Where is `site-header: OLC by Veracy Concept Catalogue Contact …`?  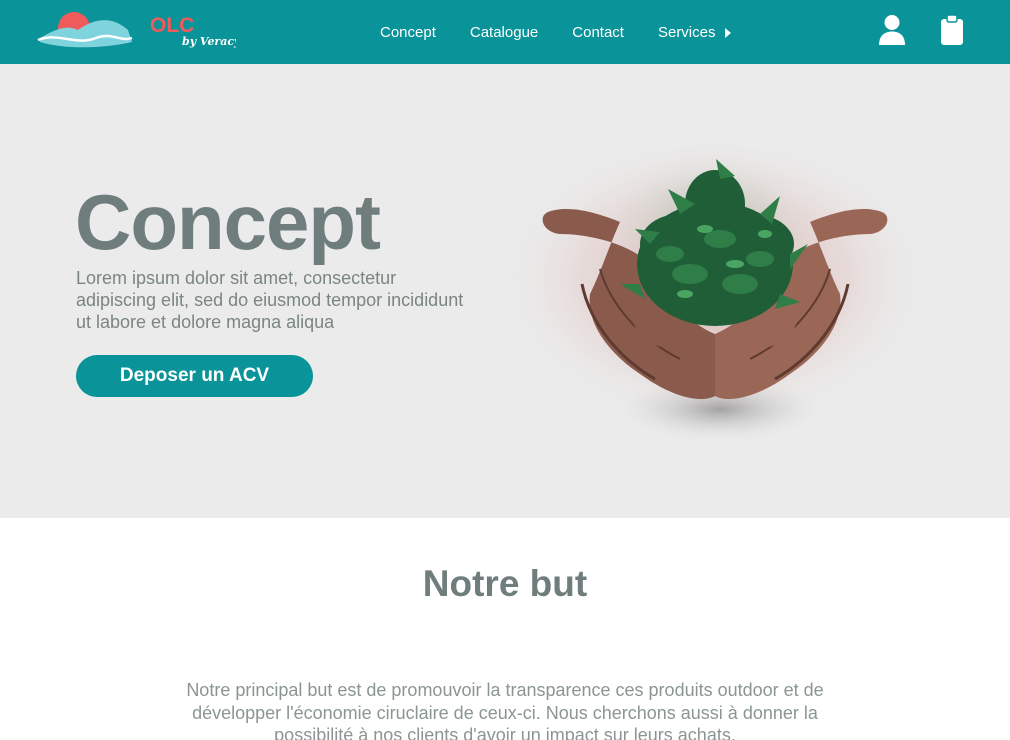 site-header: OLC by Veracy Concept Catalogue Contact … is located at coordinates (505, 32).